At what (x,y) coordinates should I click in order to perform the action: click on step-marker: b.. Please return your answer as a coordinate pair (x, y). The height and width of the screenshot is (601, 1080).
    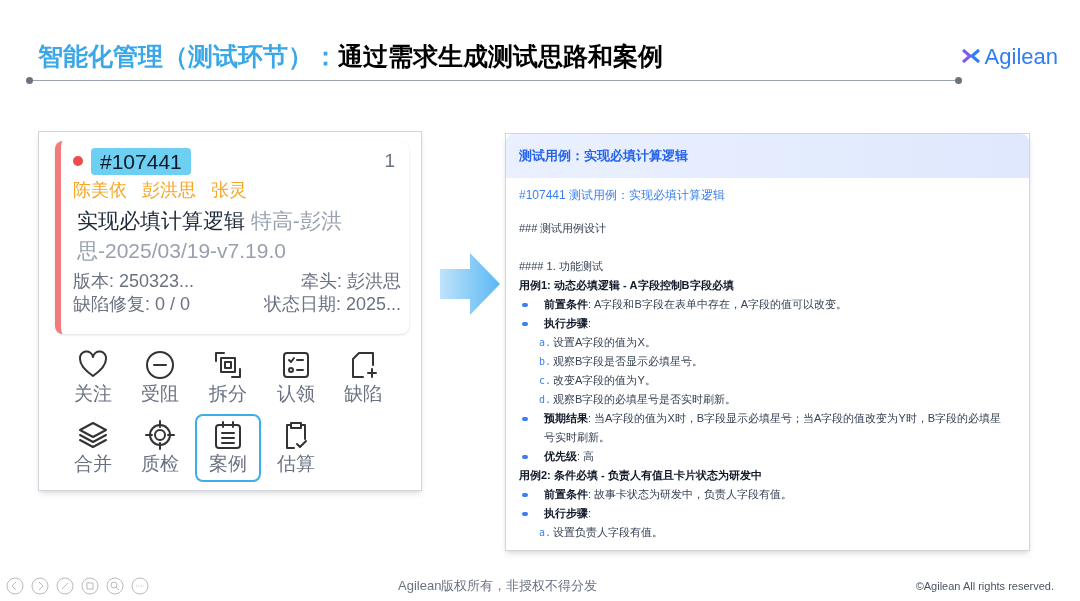
    Looking at the image, I should click on (545, 362).